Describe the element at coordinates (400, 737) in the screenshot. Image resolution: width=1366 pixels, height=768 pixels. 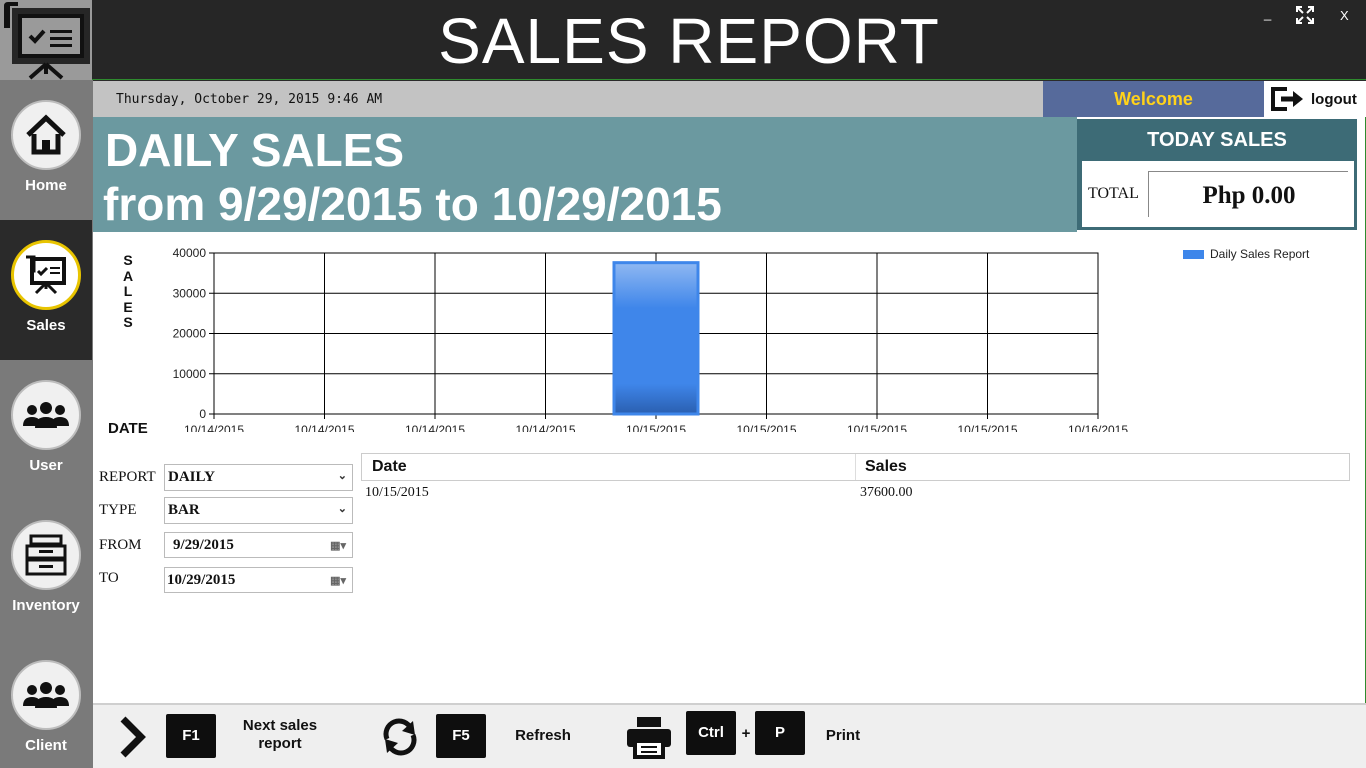
I see `refresh-icon` at that location.